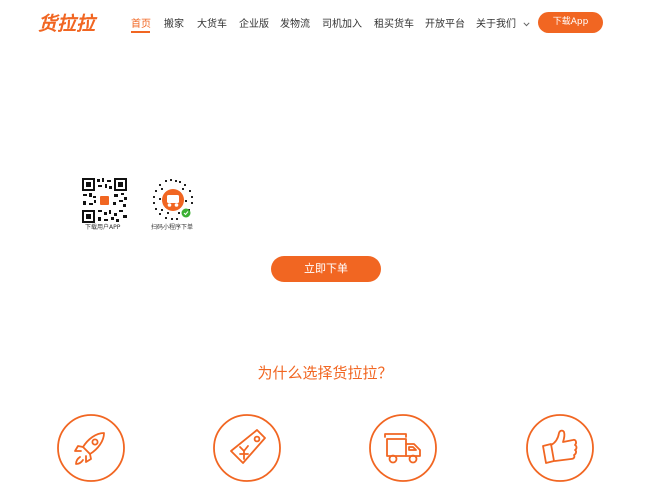 Image resolution: width=650 pixels, height=500 pixels. Describe the element at coordinates (325, 373) in the screenshot. I see `why-choose-title: 为什么选择货拉拉？` at that location.